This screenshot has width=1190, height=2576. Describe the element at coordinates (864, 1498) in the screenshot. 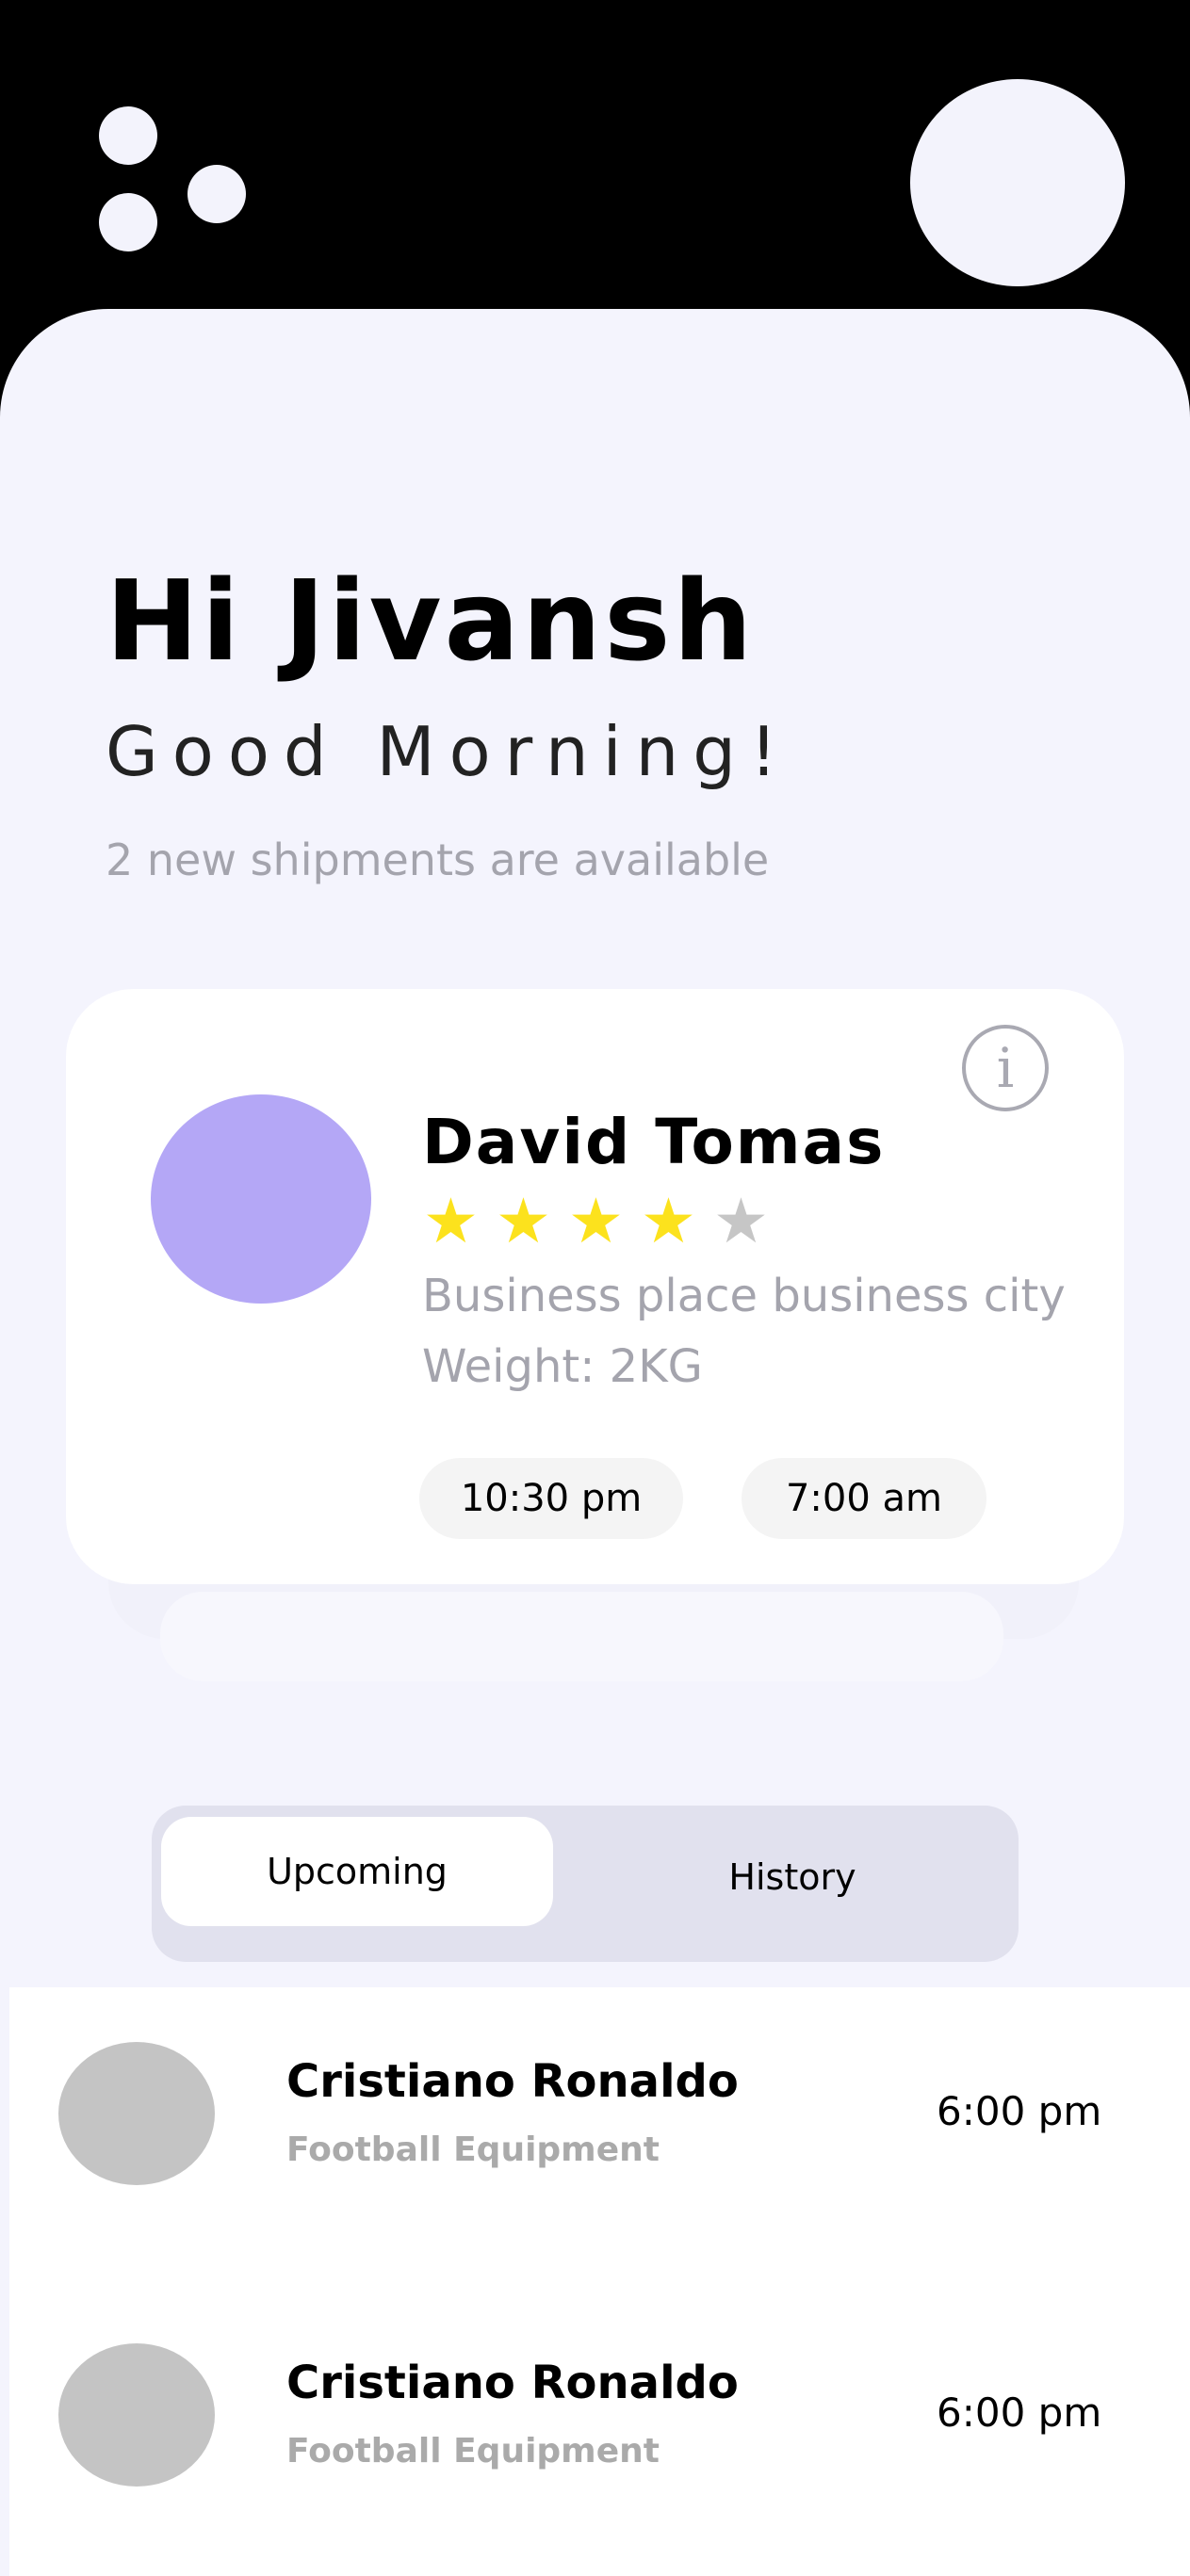

I see `delivery-time-pill: 7:00 am` at that location.